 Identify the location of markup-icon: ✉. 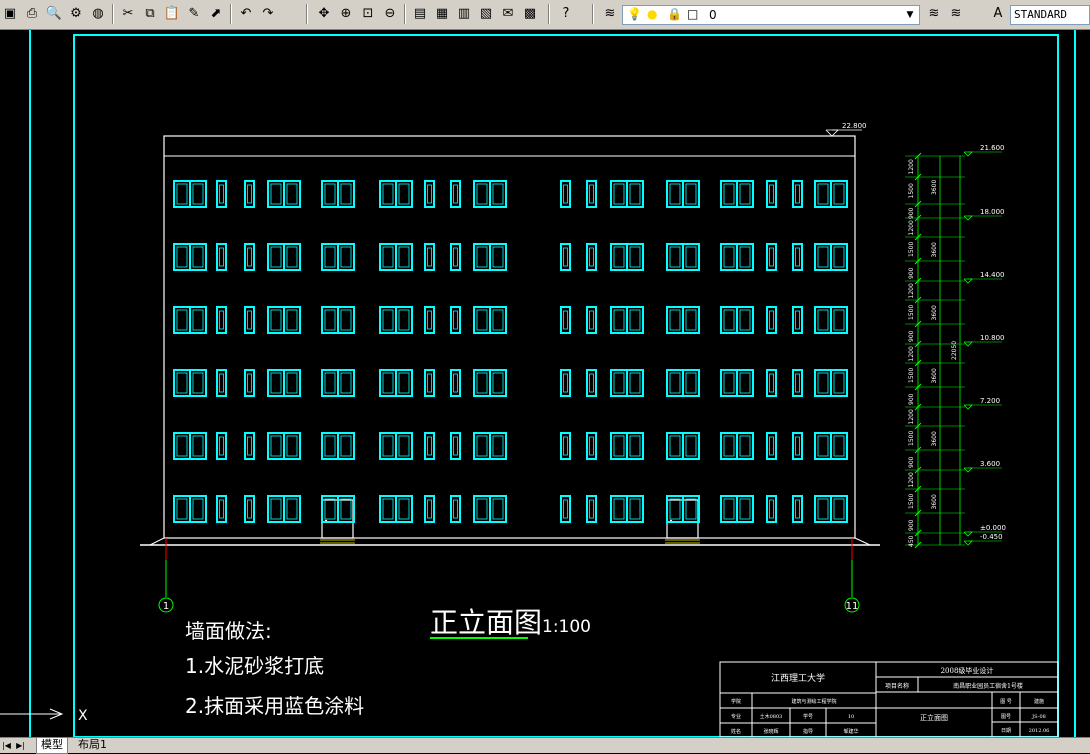
(508, 14).